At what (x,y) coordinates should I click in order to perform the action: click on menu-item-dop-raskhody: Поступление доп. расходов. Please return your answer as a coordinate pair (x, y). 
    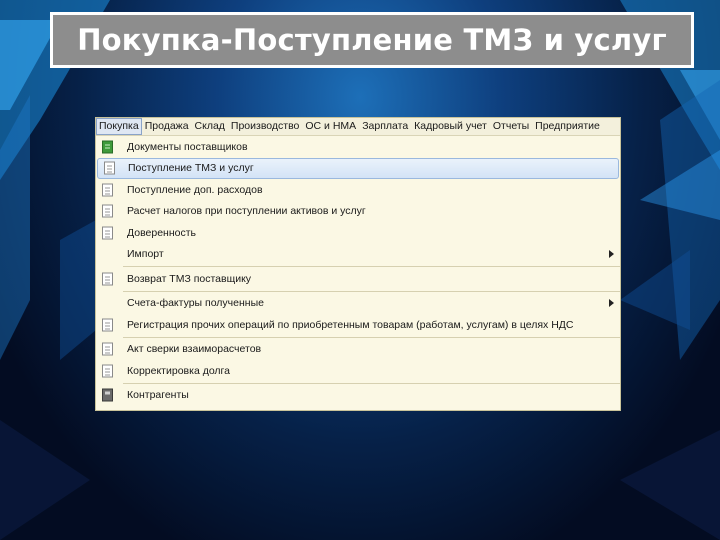
    Looking at the image, I should click on (358, 190).